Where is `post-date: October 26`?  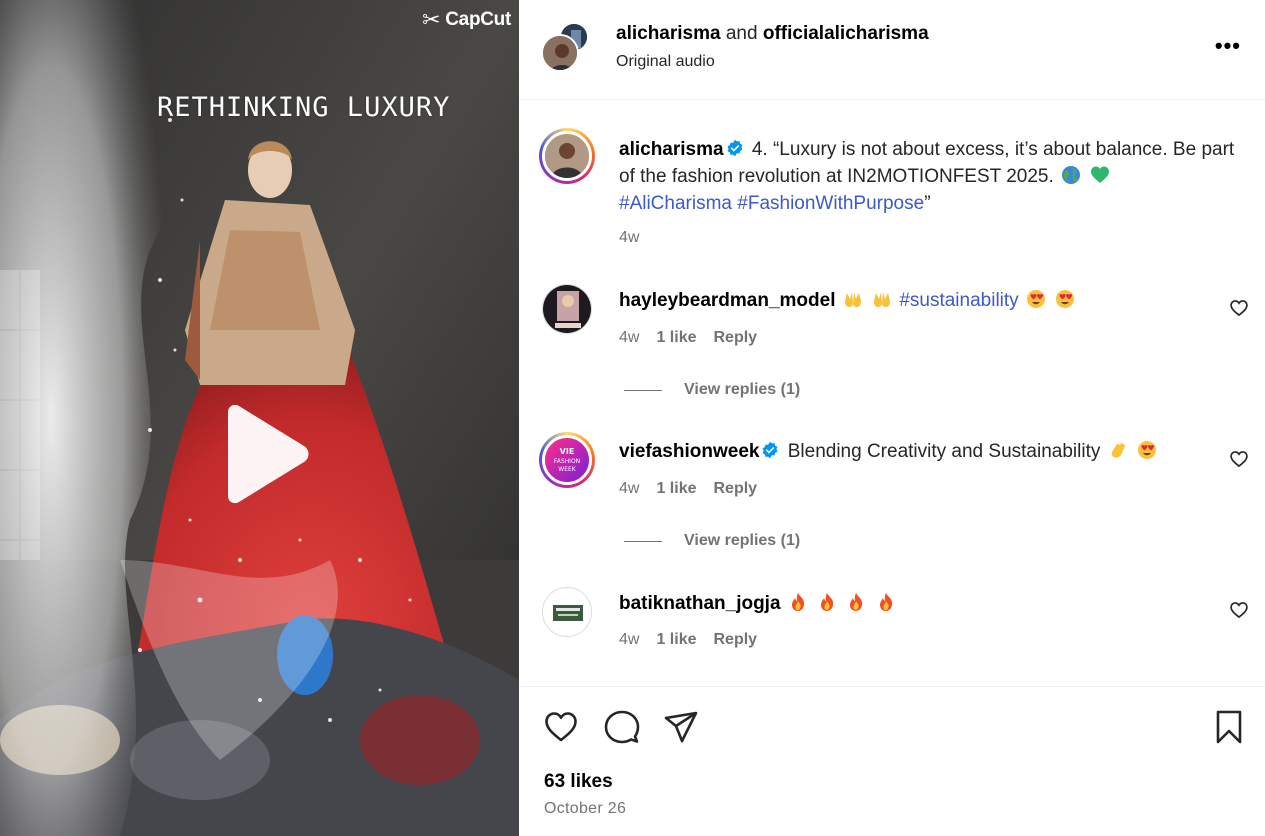
post-date: October 26 is located at coordinates (585, 808).